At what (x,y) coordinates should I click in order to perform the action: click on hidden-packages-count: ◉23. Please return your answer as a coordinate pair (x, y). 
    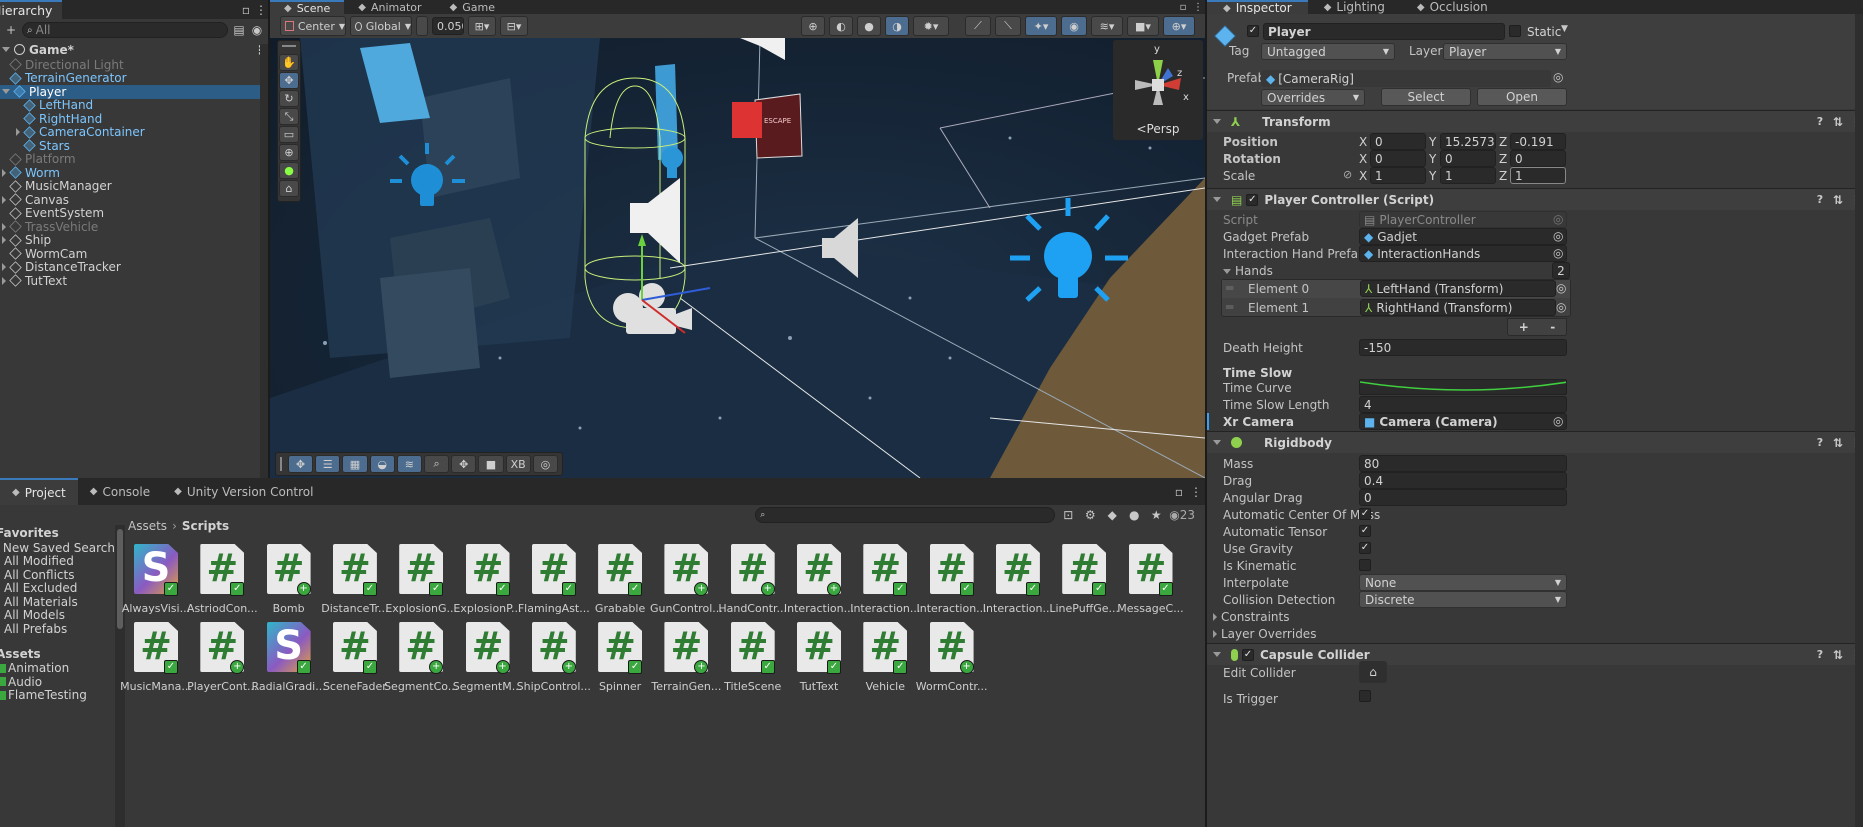
    Looking at the image, I should click on (1182, 515).